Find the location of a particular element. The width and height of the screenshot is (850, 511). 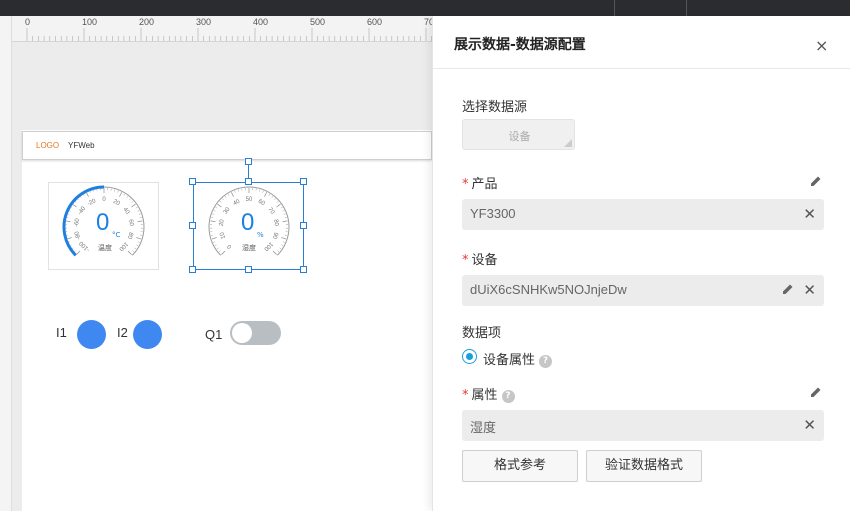

resize-handle-w is located at coordinates (192, 225).